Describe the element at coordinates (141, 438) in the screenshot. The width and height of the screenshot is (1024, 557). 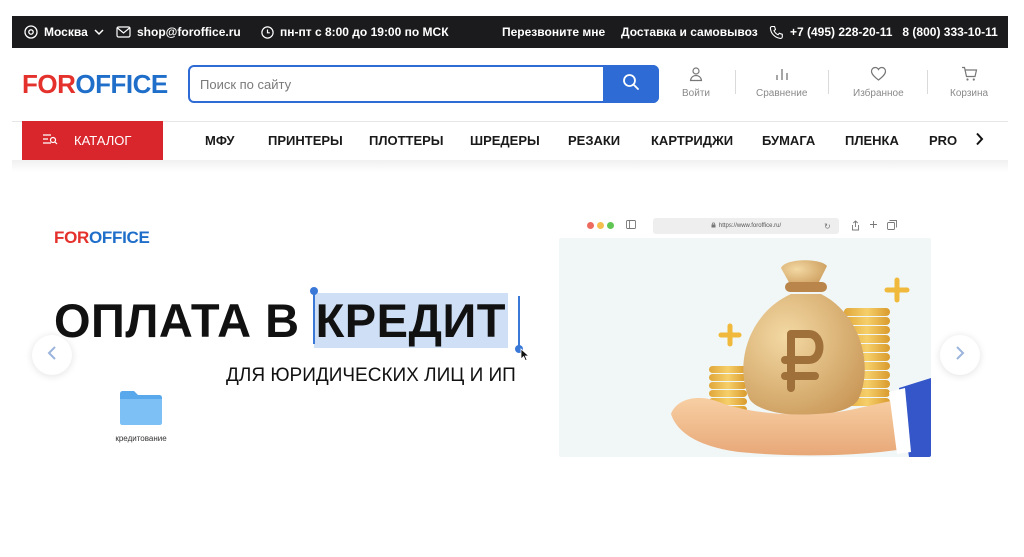
I see `folder-label: кредитование` at that location.